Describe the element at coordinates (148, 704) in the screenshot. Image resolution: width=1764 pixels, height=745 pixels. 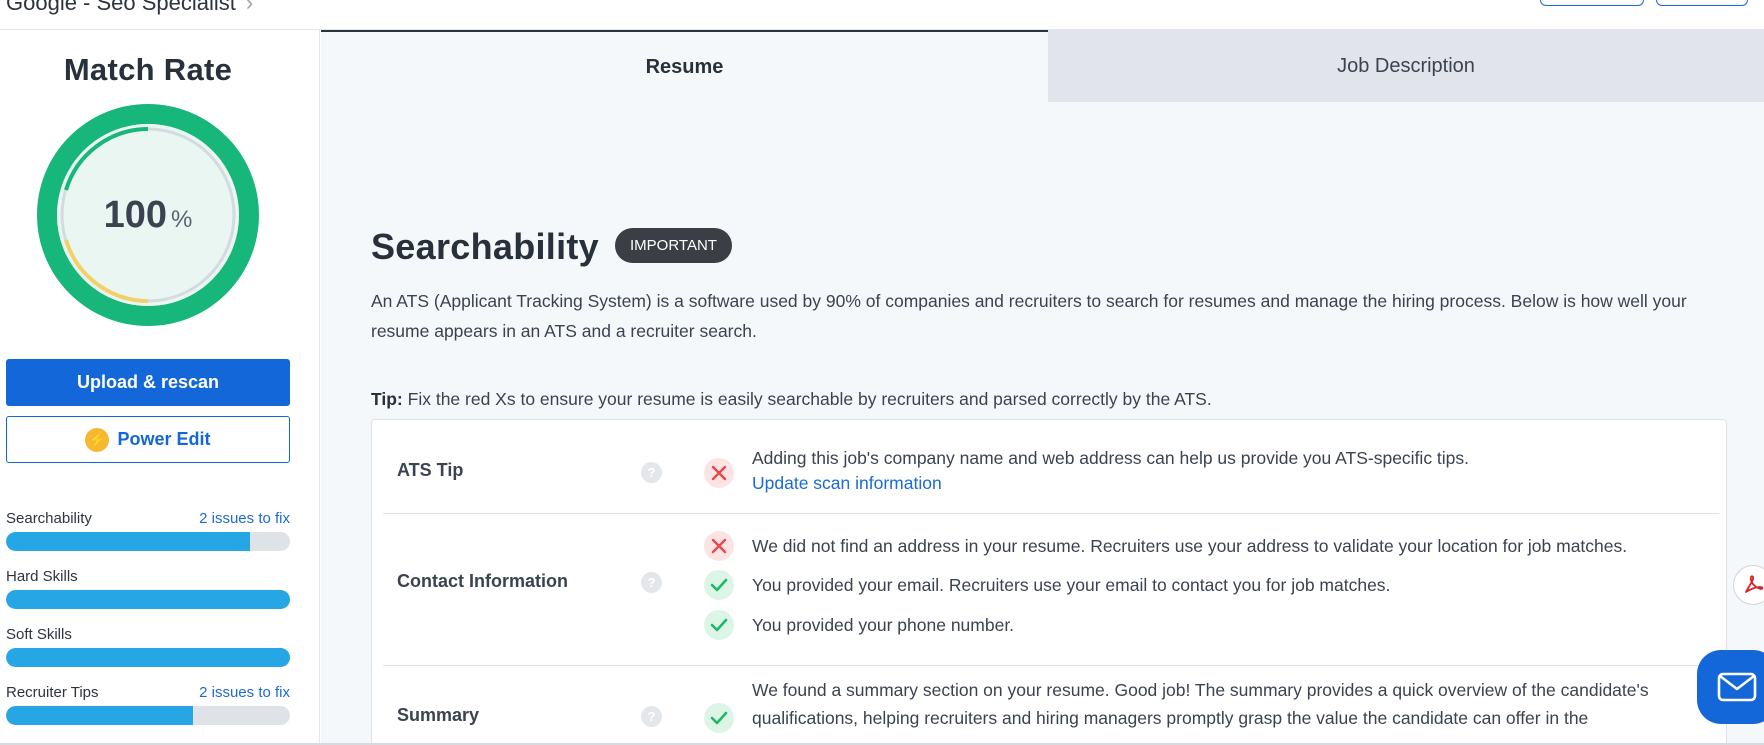
I see `metric-recruiter-tips: Recruiter Tips 2 issues to fix` at that location.